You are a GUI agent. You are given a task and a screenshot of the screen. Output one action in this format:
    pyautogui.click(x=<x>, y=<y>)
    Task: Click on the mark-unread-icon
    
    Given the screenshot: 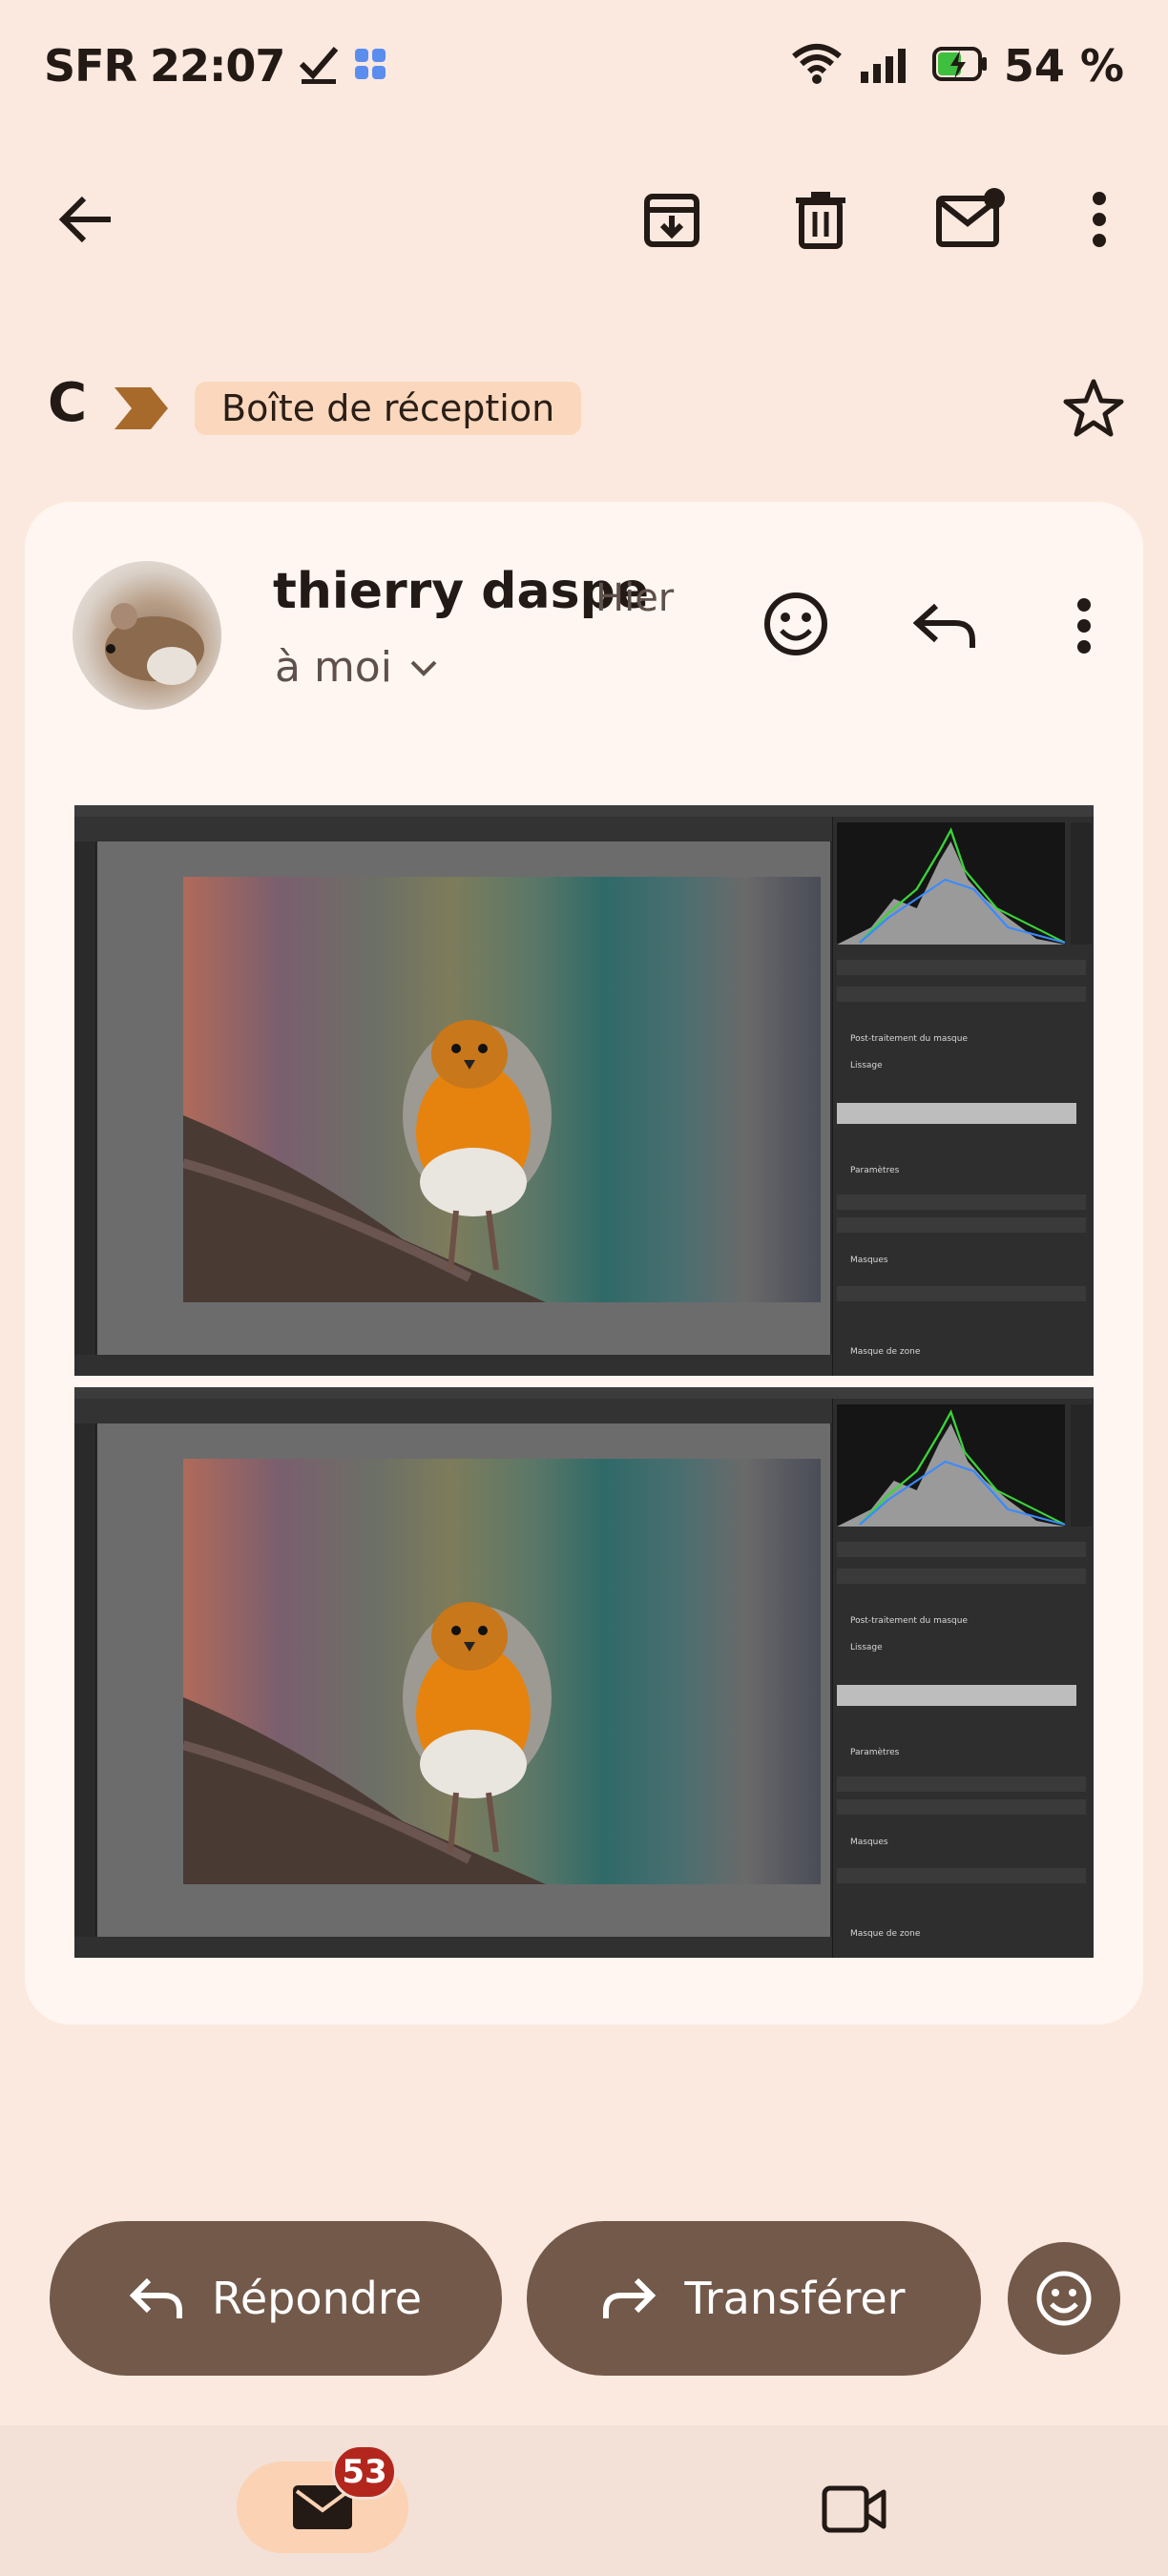 What is the action you would take?
    pyautogui.click(x=971, y=217)
    